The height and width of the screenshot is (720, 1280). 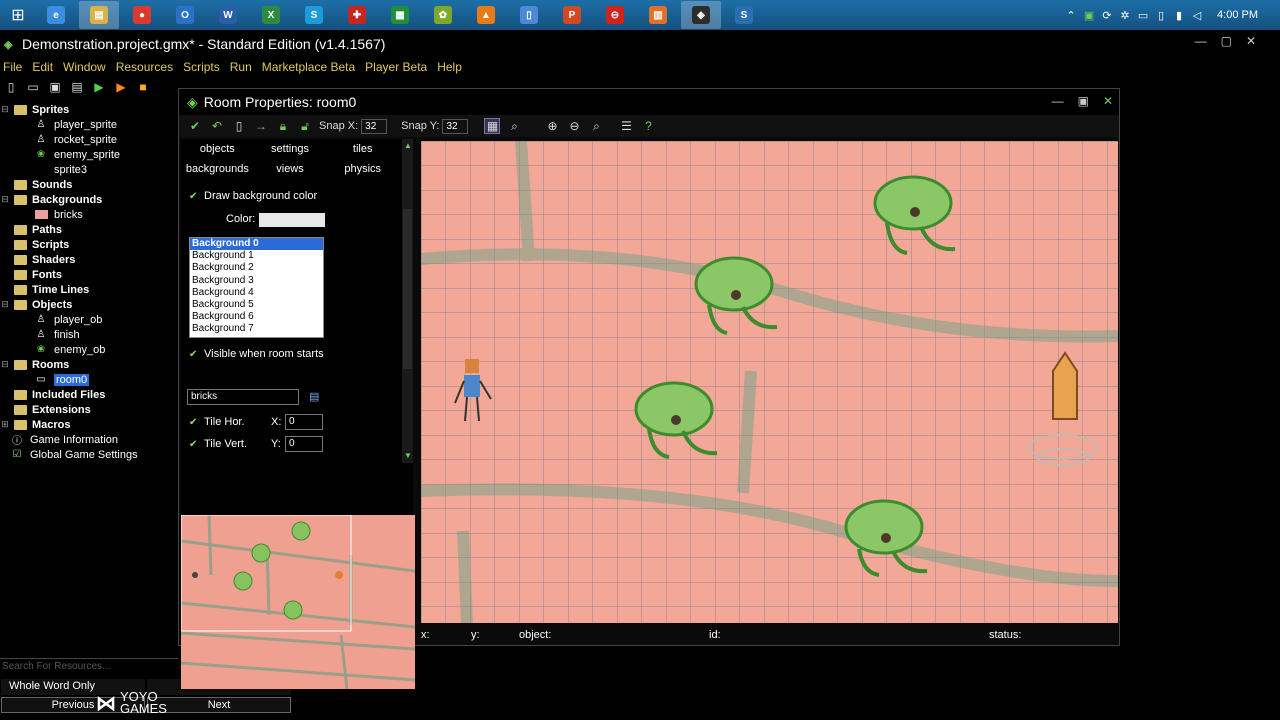 What do you see at coordinates (455, 126) in the screenshot?
I see `snap-y-input: 32` at bounding box center [455, 126].